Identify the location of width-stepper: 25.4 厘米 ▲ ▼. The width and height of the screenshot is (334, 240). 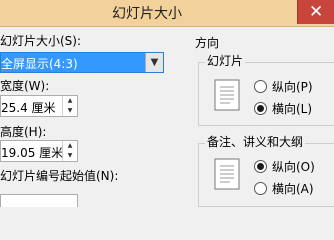
(39, 106).